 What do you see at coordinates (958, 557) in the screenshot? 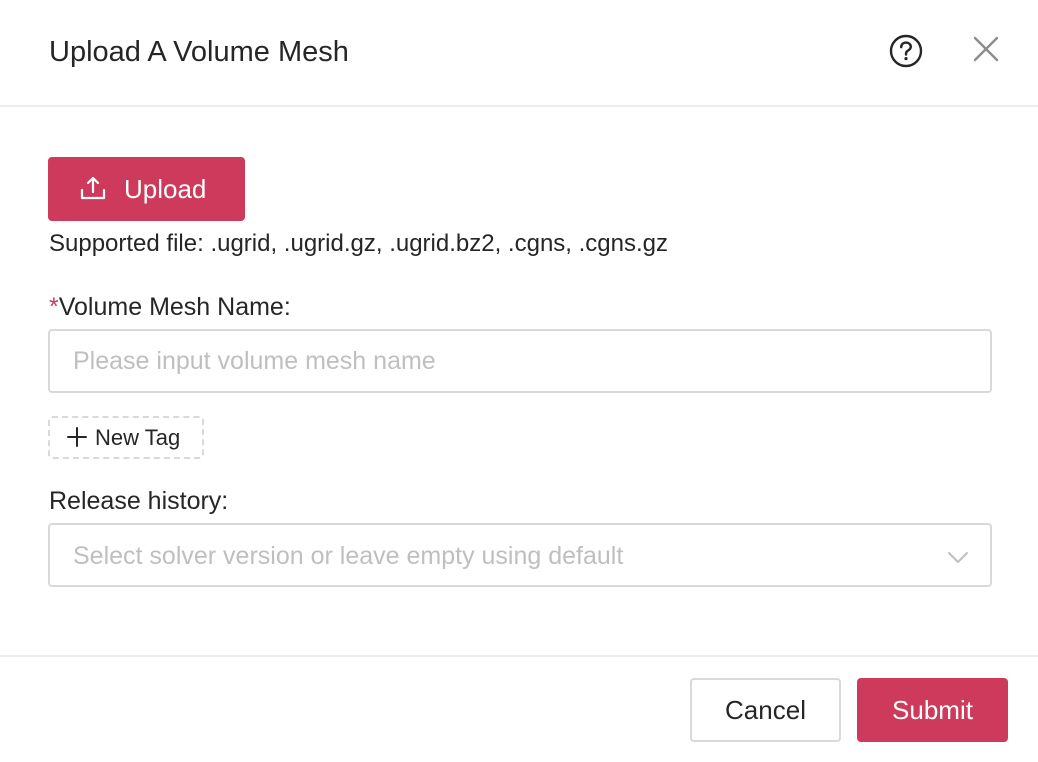
I see `chevron-down-icon` at bounding box center [958, 557].